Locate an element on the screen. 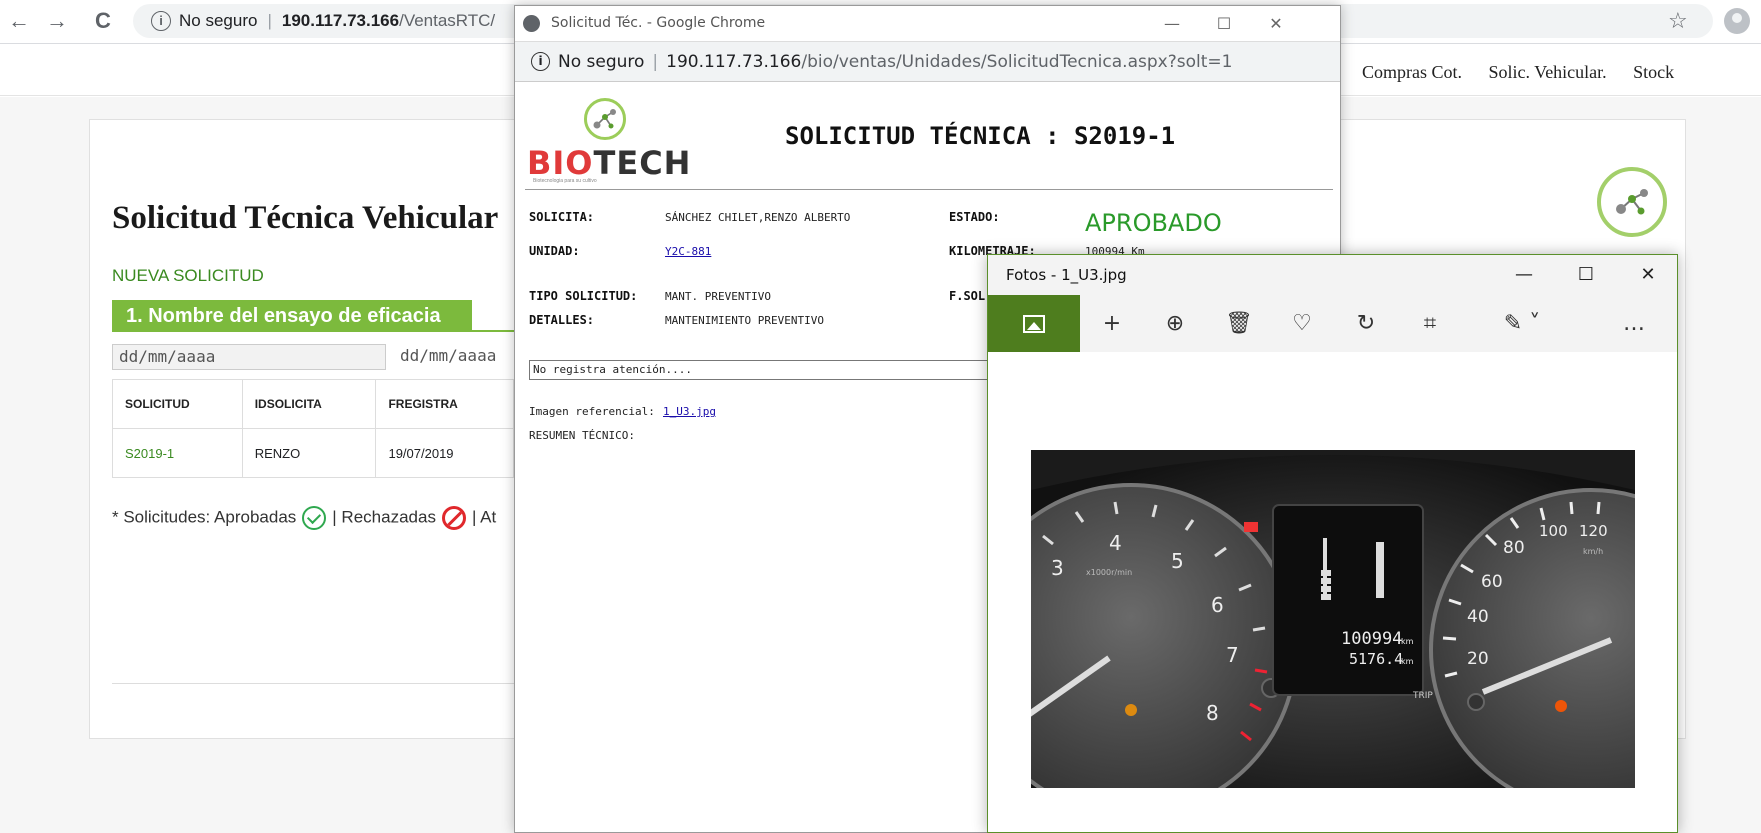 The height and width of the screenshot is (833, 1761). rpm-tick: 8 is located at coordinates (1212, 713).